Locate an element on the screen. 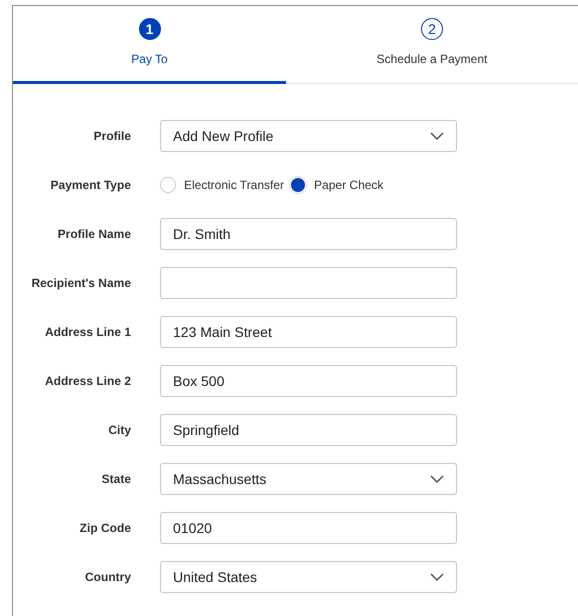 Image resolution: width=578 pixels, height=616 pixels. input-field: 123 Main Street is located at coordinates (308, 332).